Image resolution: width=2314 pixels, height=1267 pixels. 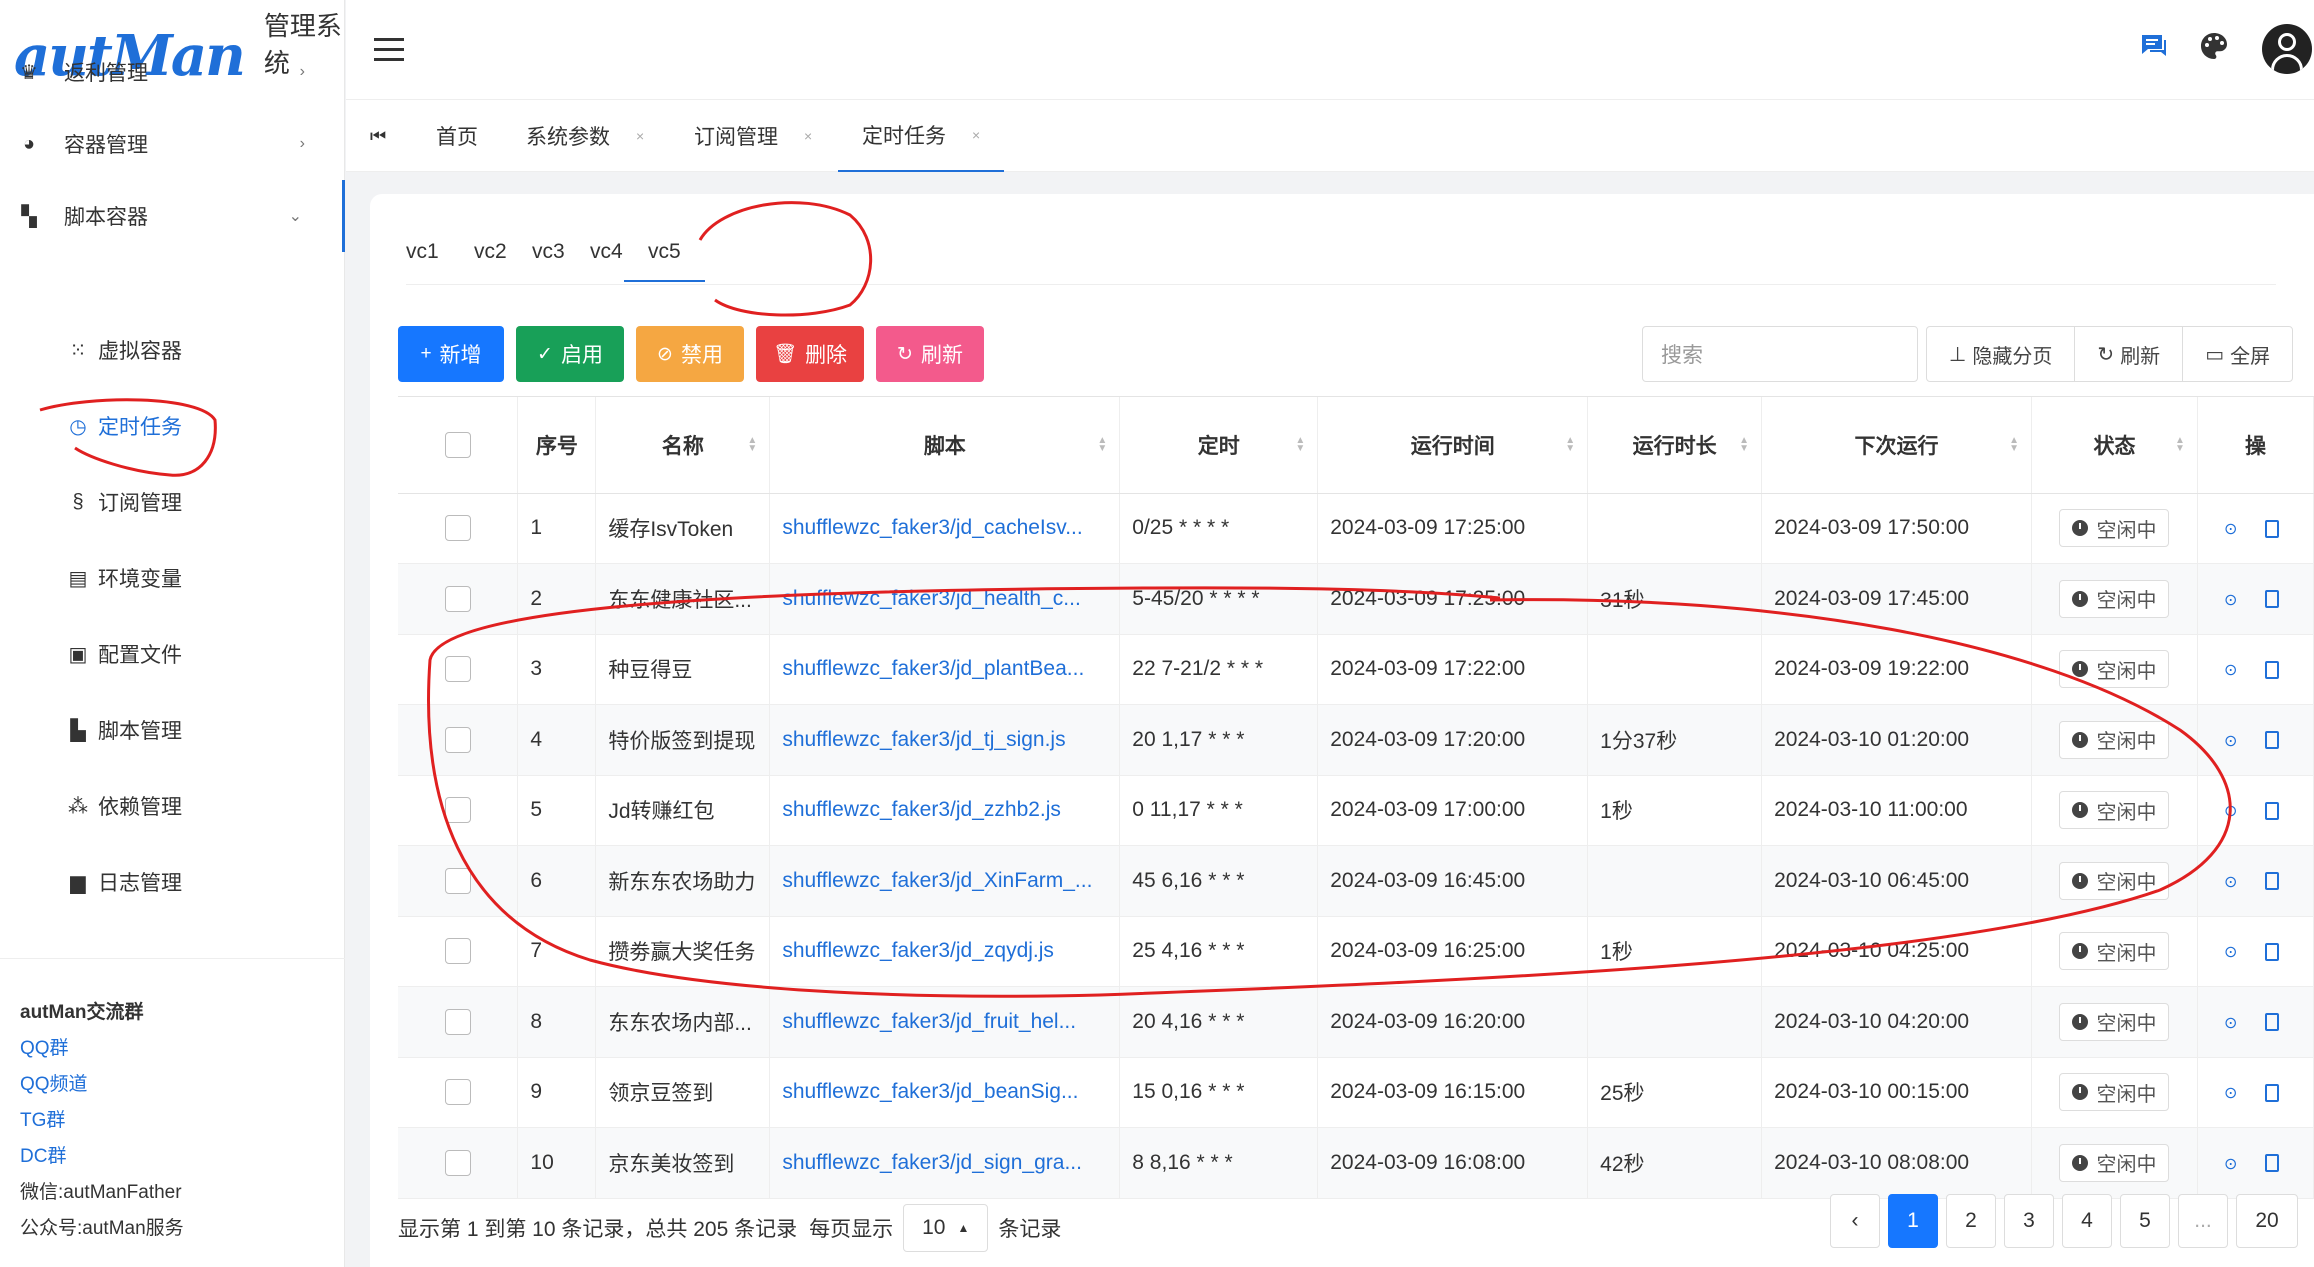 I want to click on add-button: + 新增, so click(x=451, y=354).